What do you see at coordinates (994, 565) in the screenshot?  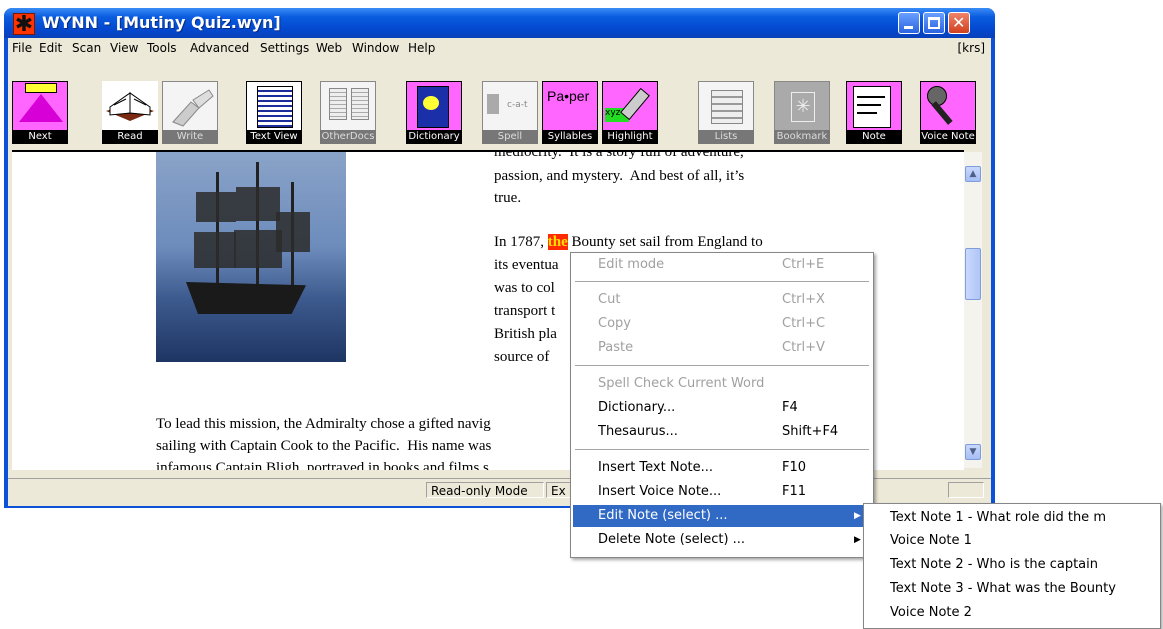 I see `submenu-item-text-note-2: Text Note 2 - Who is the captain` at bounding box center [994, 565].